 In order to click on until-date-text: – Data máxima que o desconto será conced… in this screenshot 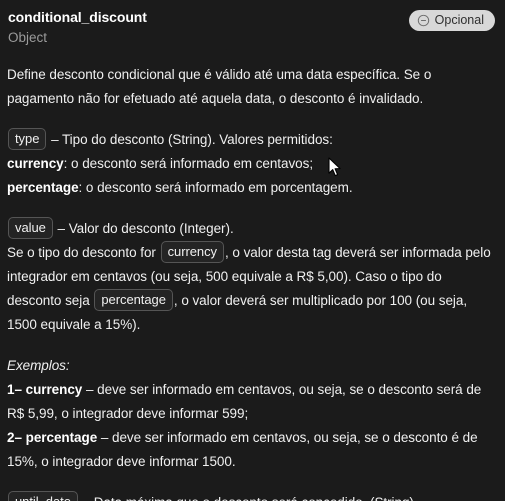, I will do `click(248, 498)`.